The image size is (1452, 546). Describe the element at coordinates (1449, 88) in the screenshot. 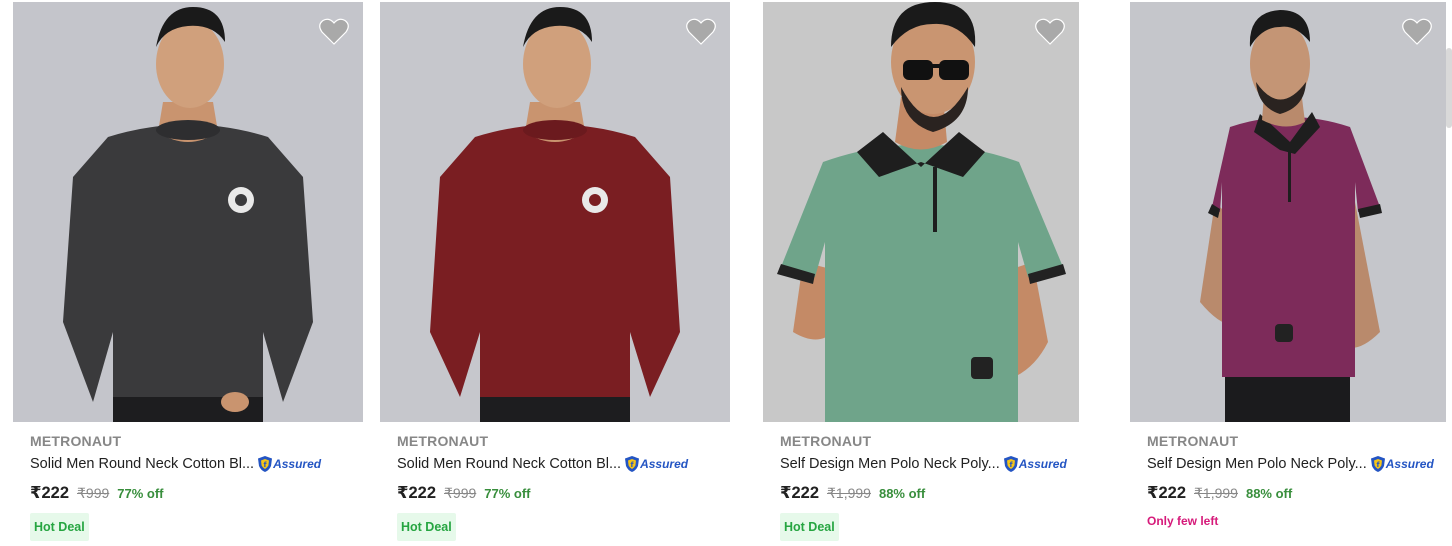

I see `page-scrollbar` at that location.